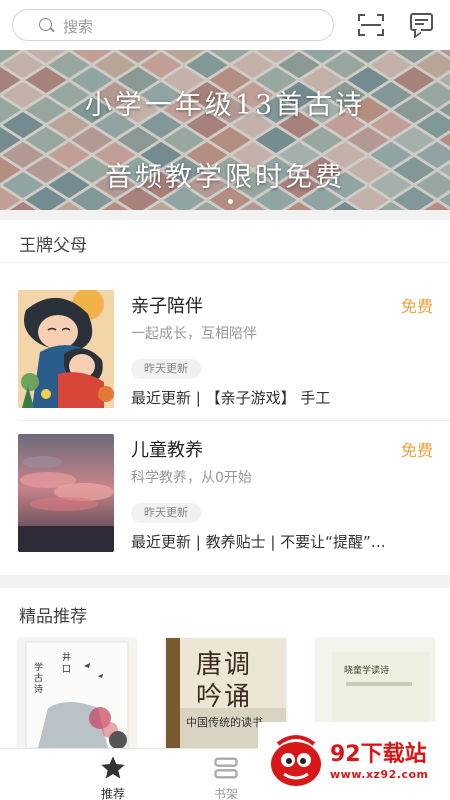  What do you see at coordinates (371, 25) in the screenshot?
I see `scan-button` at bounding box center [371, 25].